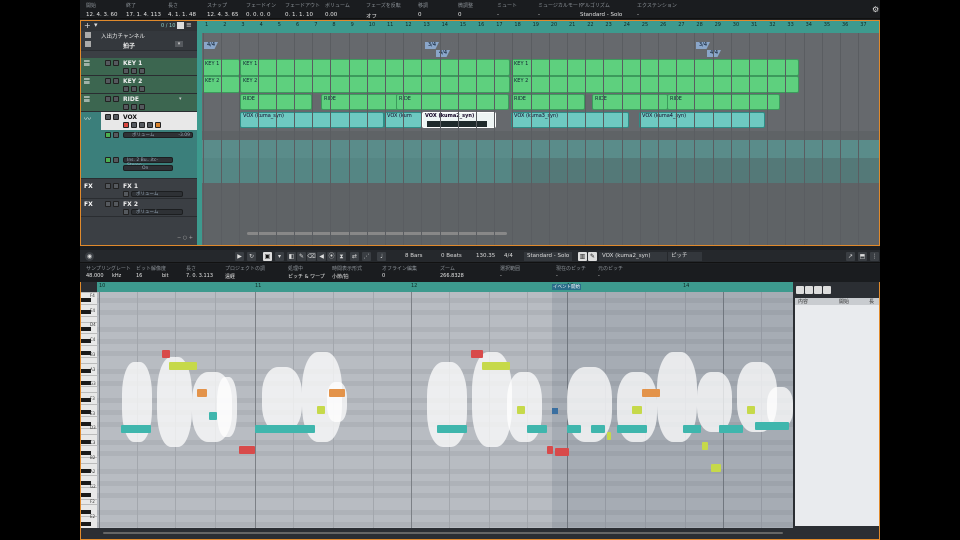 The height and width of the screenshot is (540, 960). I want to click on piano-icon: ▥, so click(582, 256).